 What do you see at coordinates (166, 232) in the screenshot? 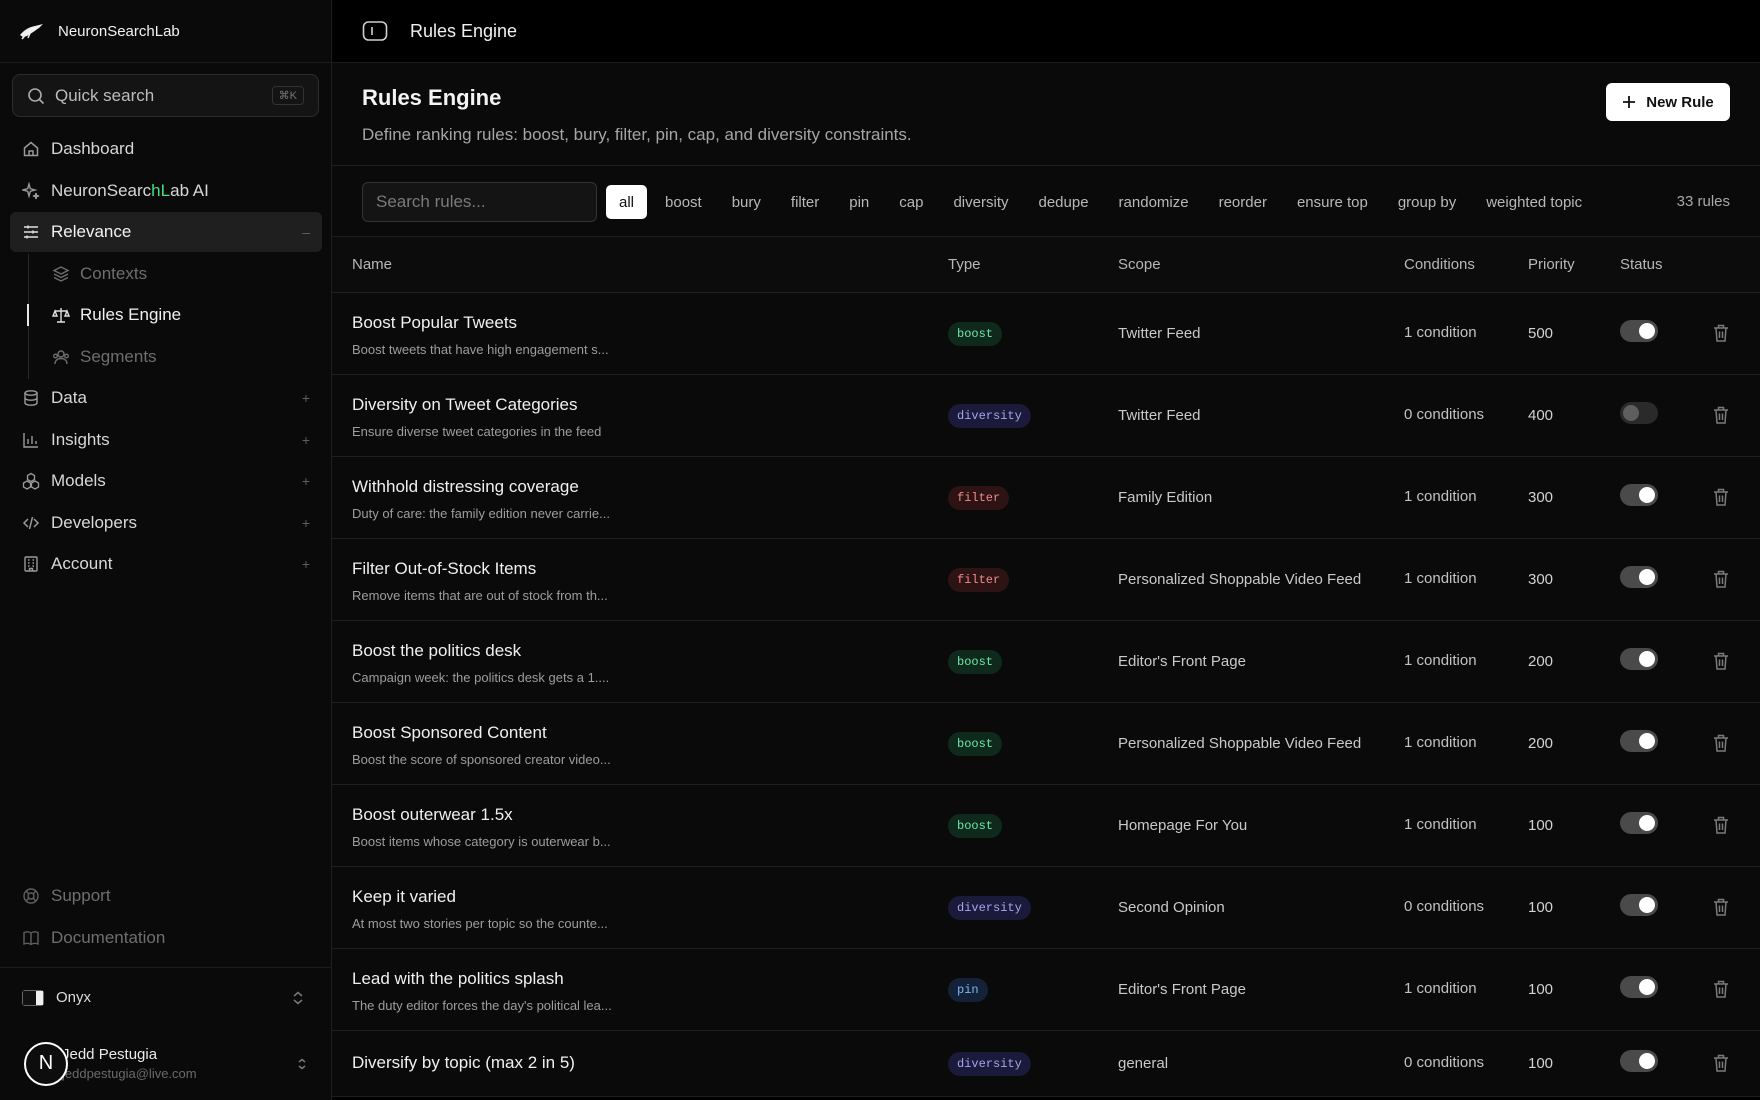
I see `nav-relevance: Relevance –` at bounding box center [166, 232].